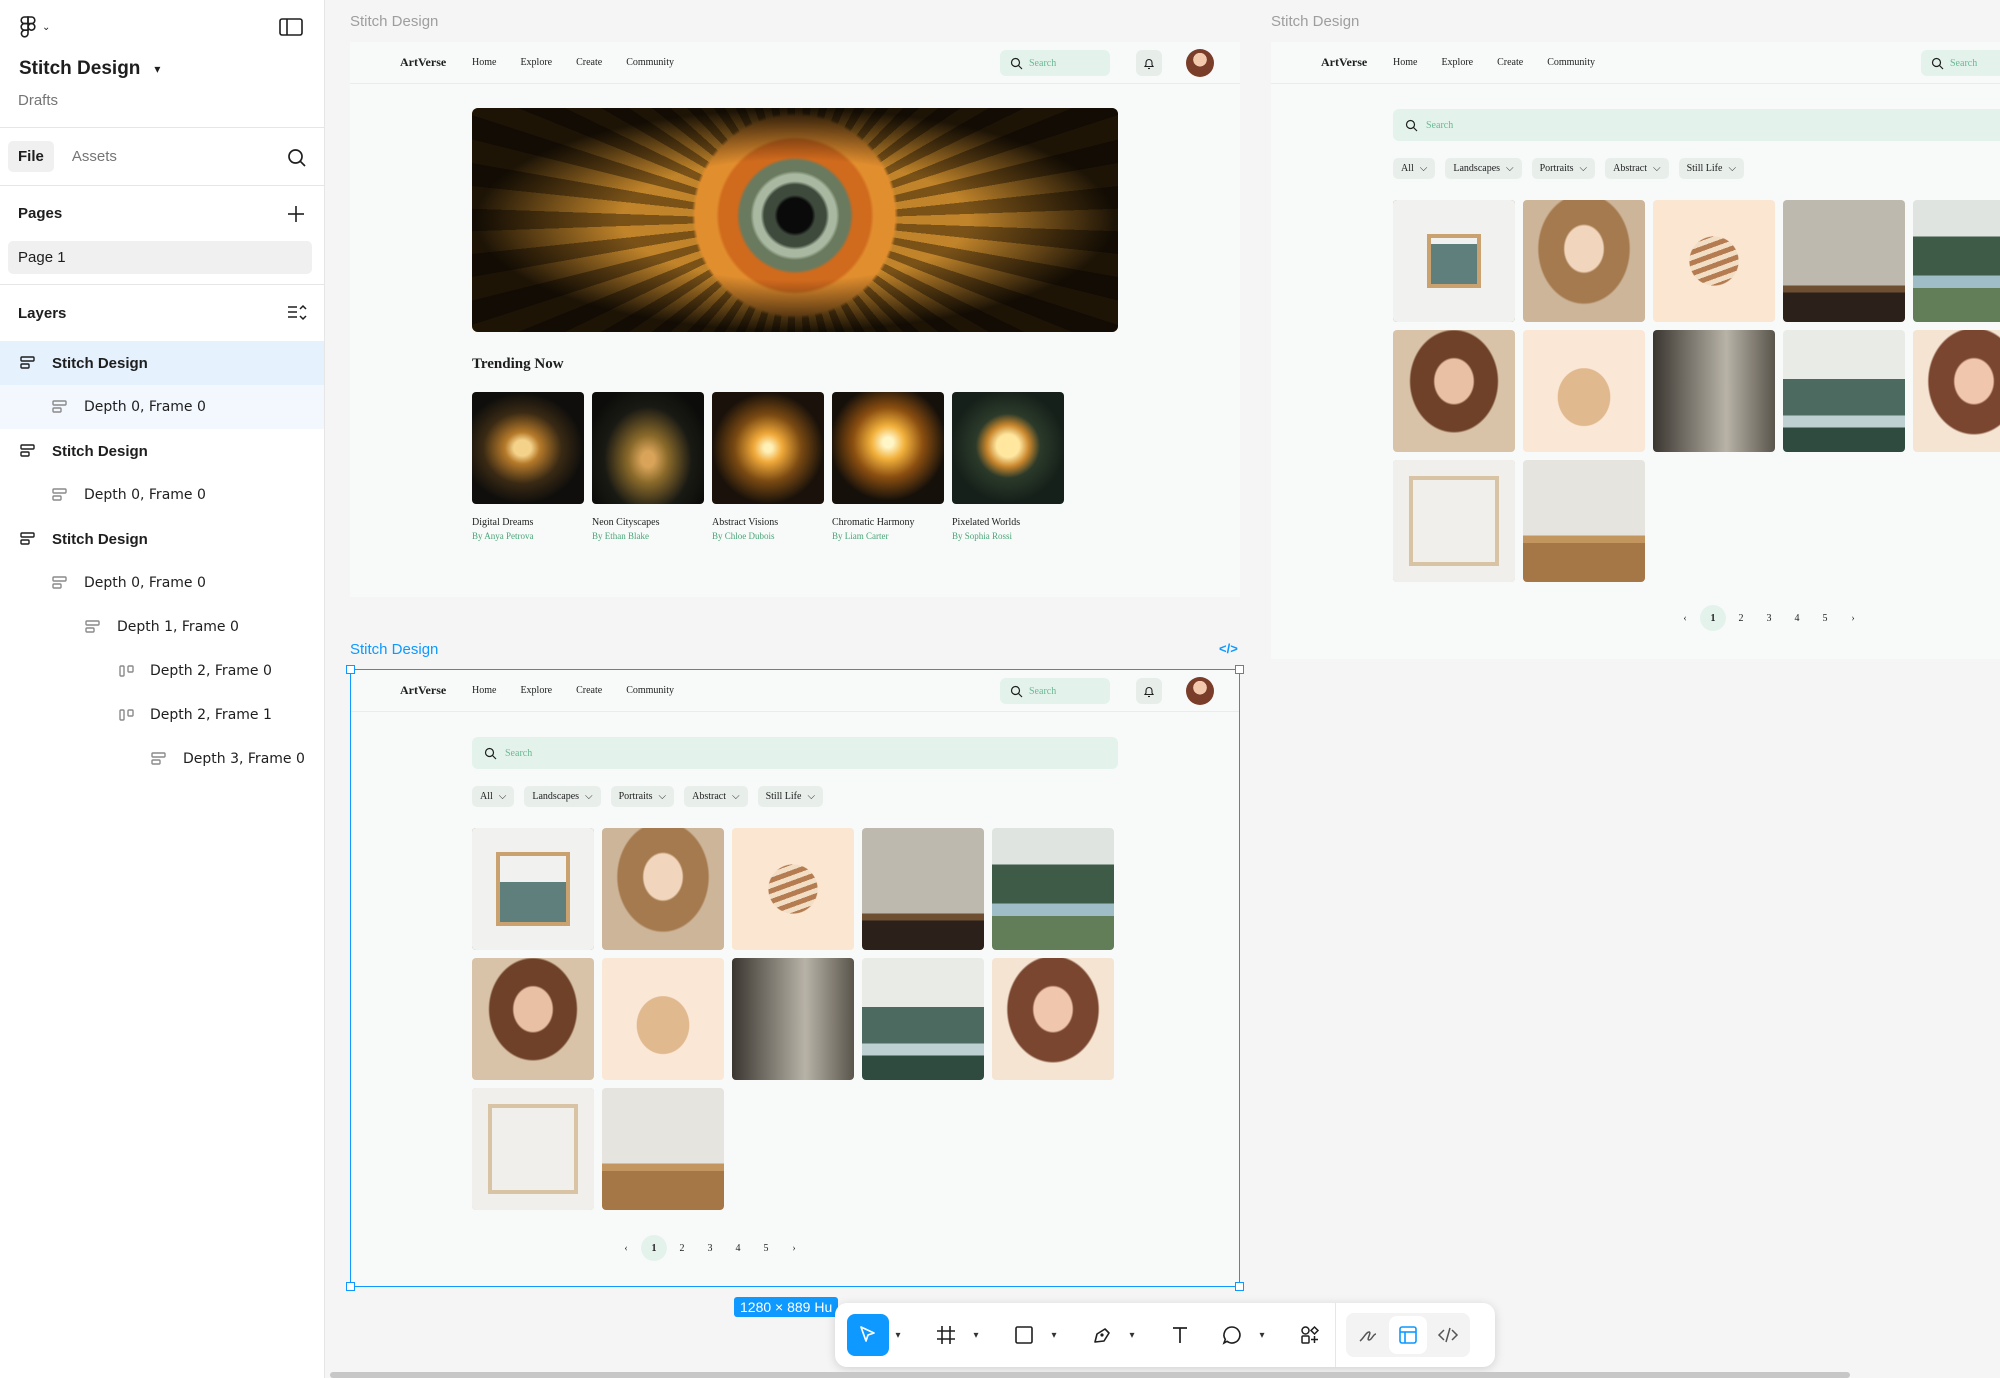 This screenshot has width=2000, height=1378. What do you see at coordinates (589, 62) in the screenshot?
I see `nav-link-create: Create` at bounding box center [589, 62].